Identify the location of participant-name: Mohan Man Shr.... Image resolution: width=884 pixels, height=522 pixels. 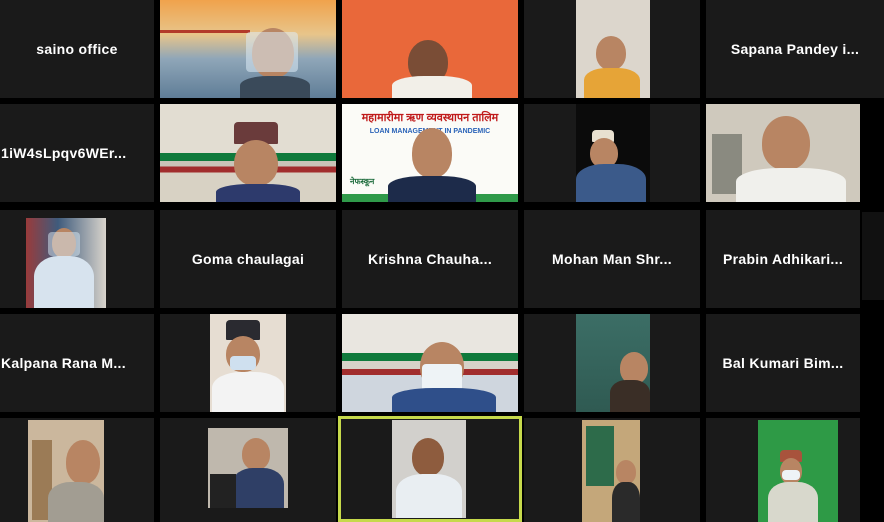
(612, 259).